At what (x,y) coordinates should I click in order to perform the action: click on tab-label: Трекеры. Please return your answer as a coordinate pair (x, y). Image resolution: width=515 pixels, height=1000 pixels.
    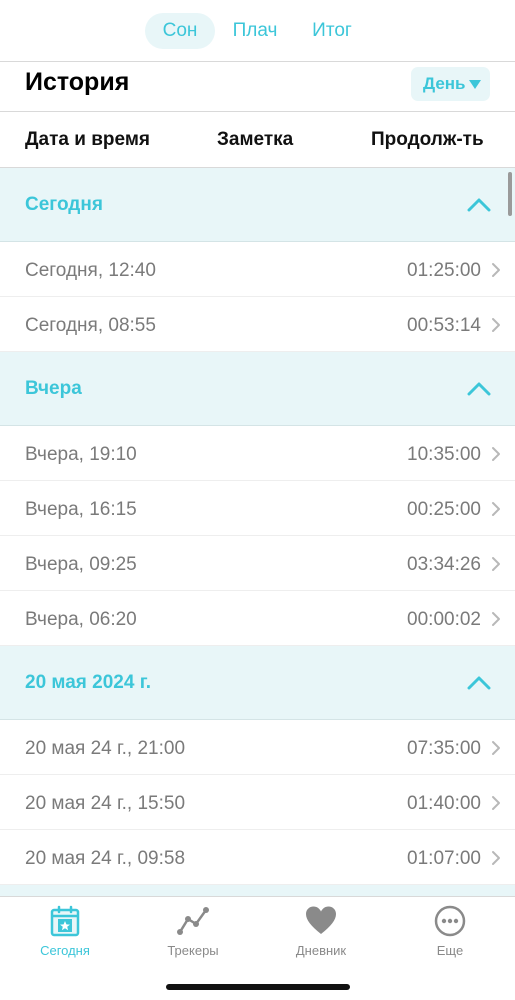
    Looking at the image, I should click on (193, 950).